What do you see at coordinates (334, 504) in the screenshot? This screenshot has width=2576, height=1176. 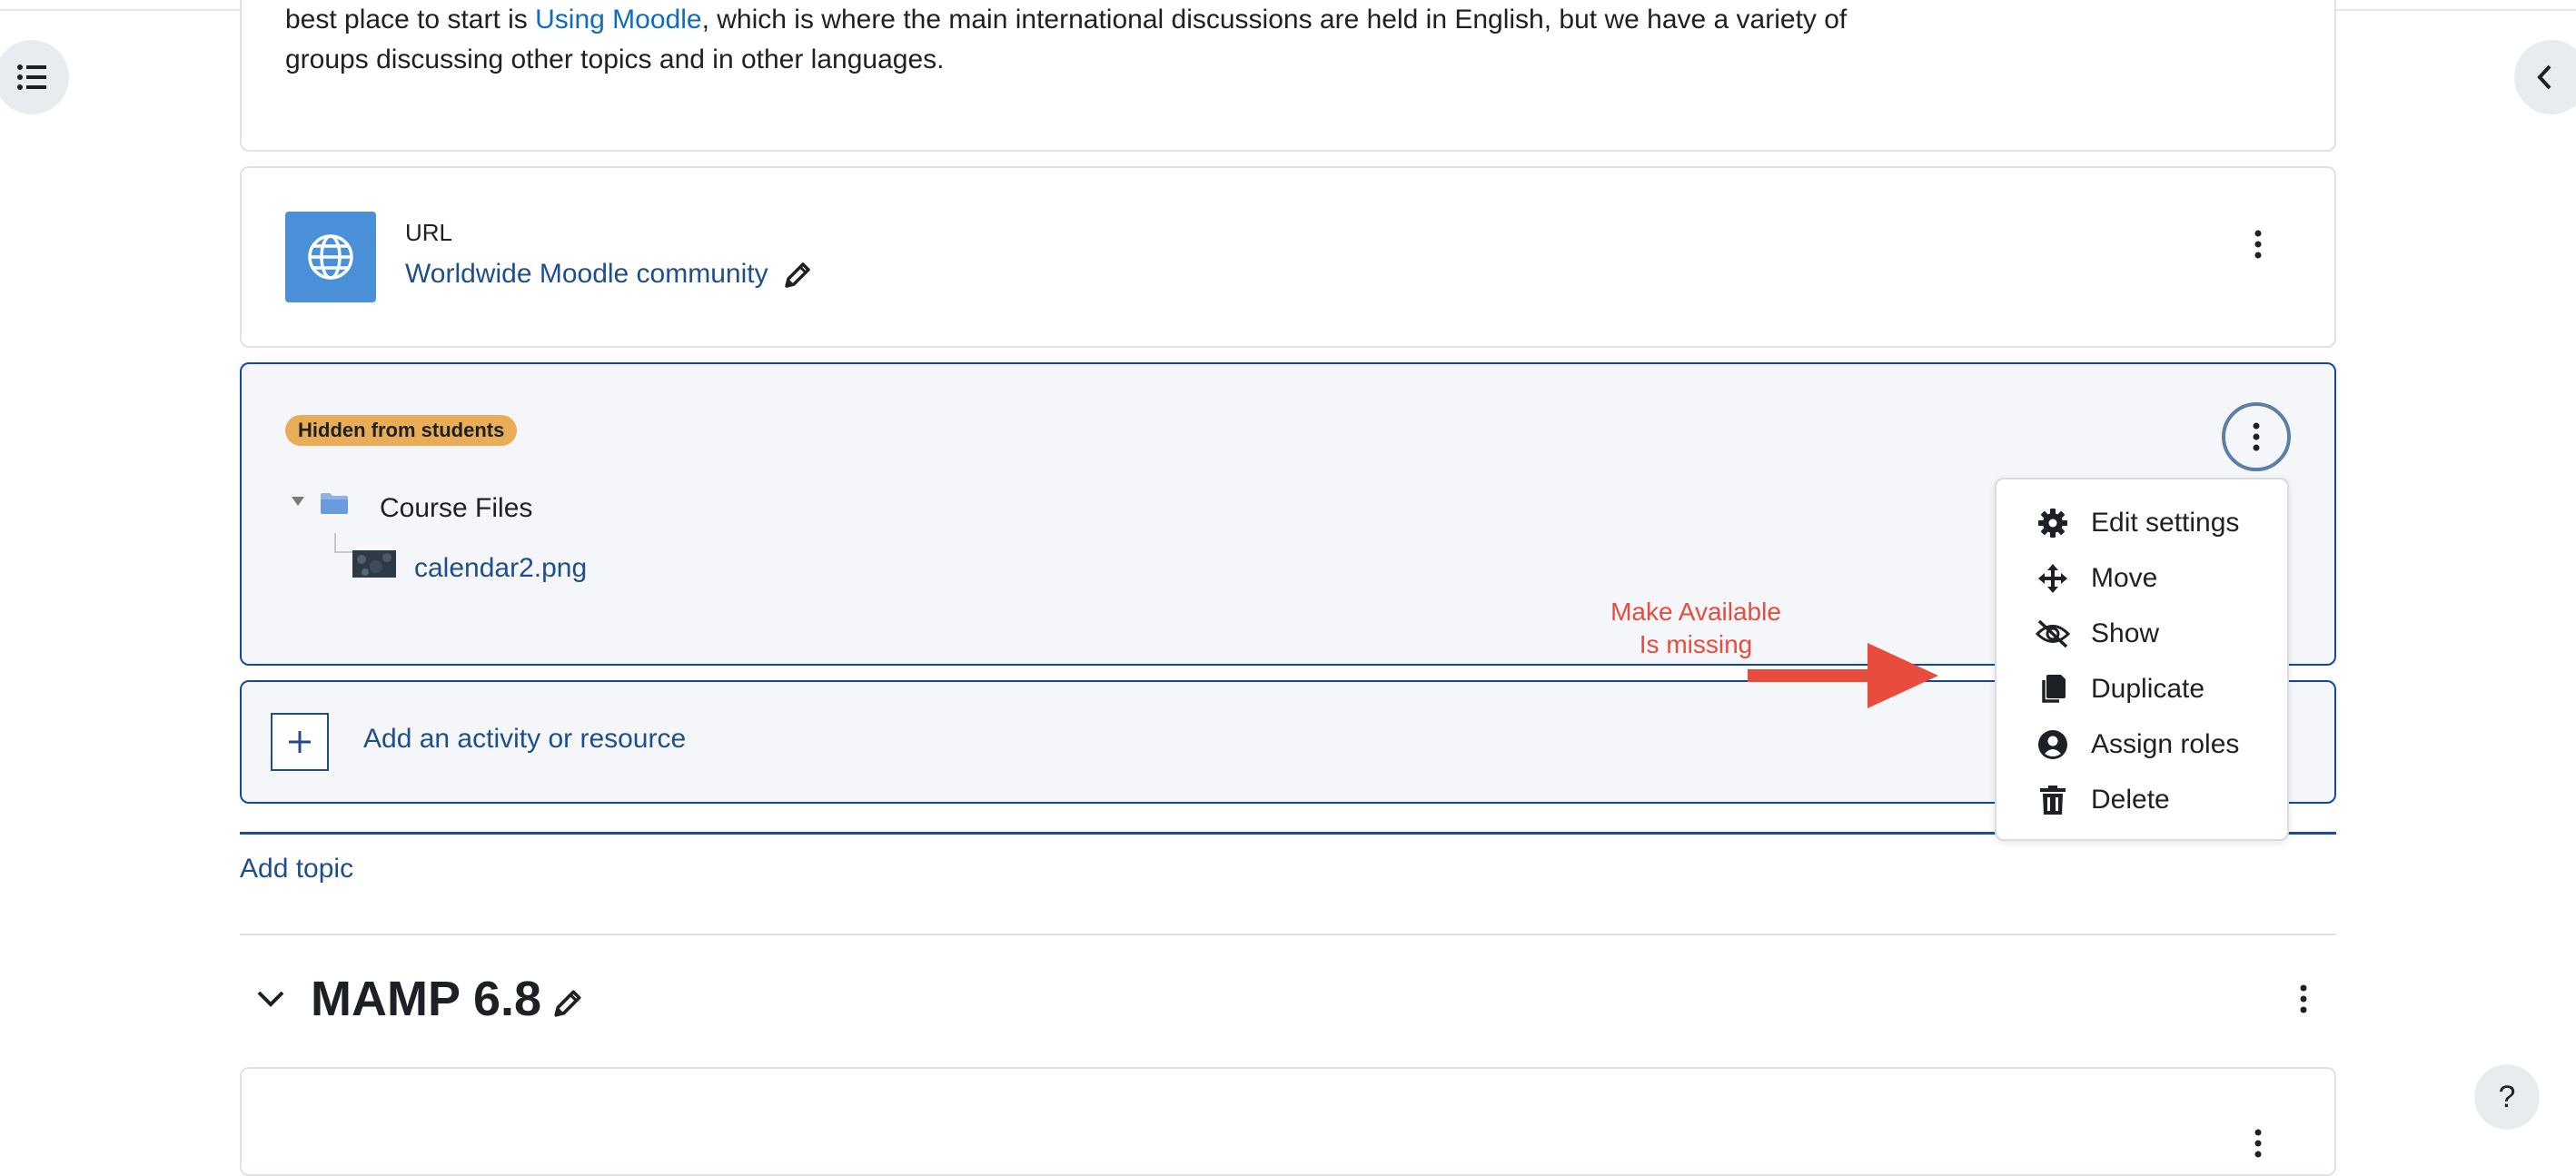 I see `folder-icon` at bounding box center [334, 504].